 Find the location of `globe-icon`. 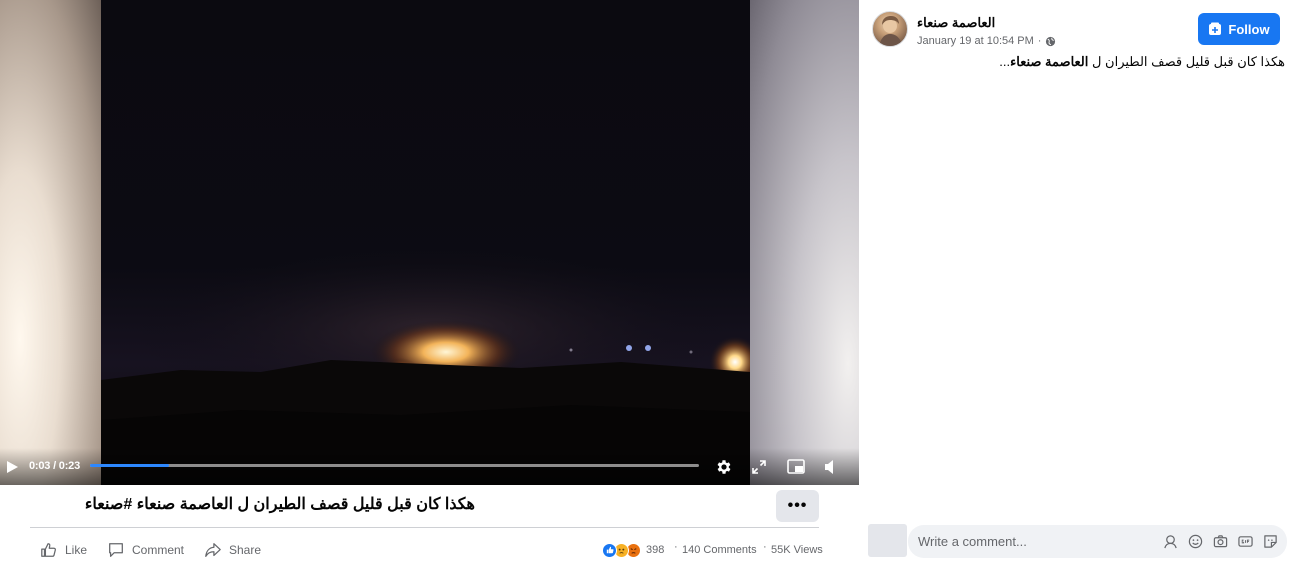

globe-icon is located at coordinates (1051, 41).